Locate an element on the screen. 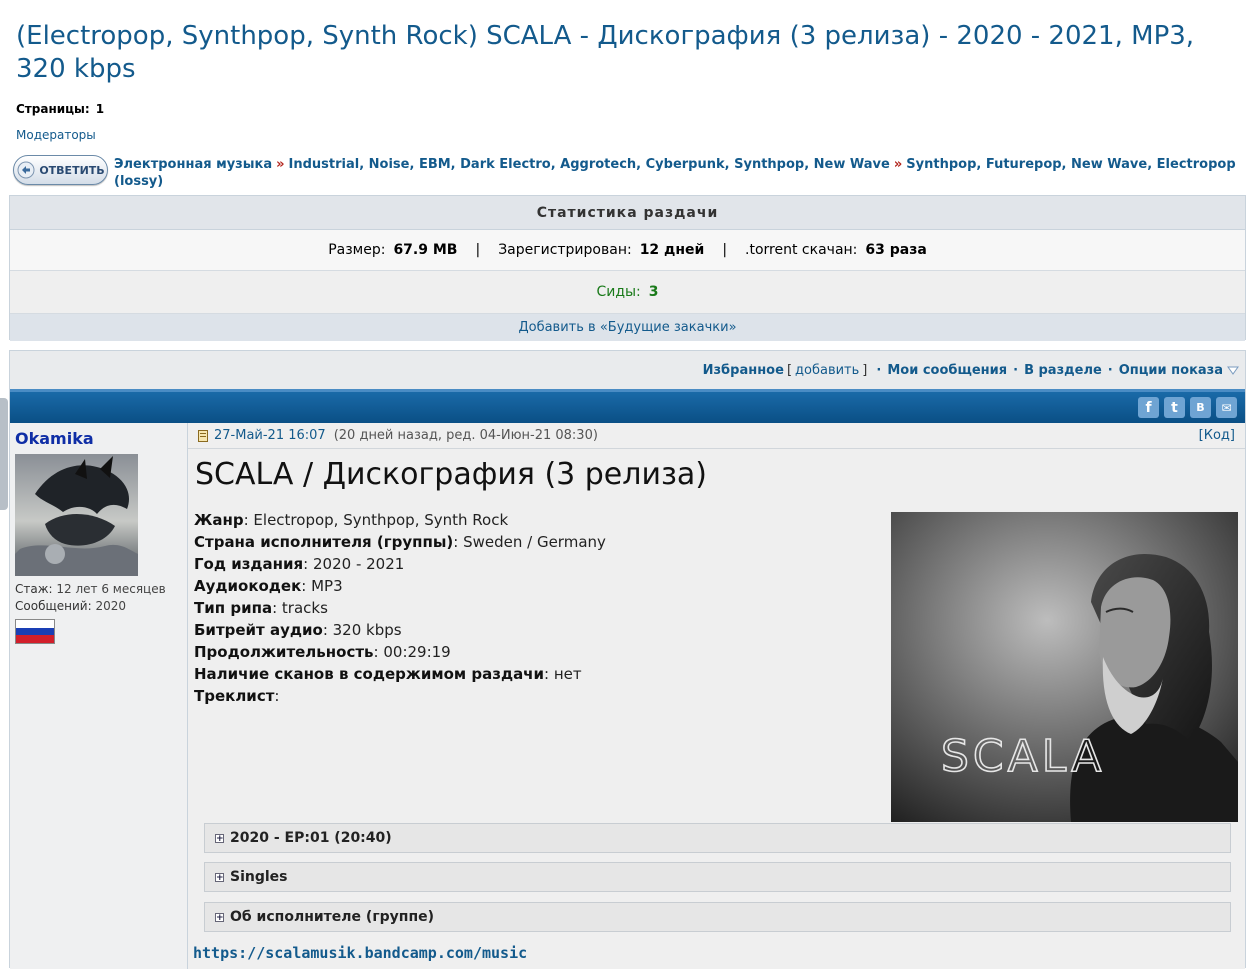 Image resolution: width=1249 pixels, height=969 pixels. pages-indicator: Страницы: 1 is located at coordinates (60, 109).